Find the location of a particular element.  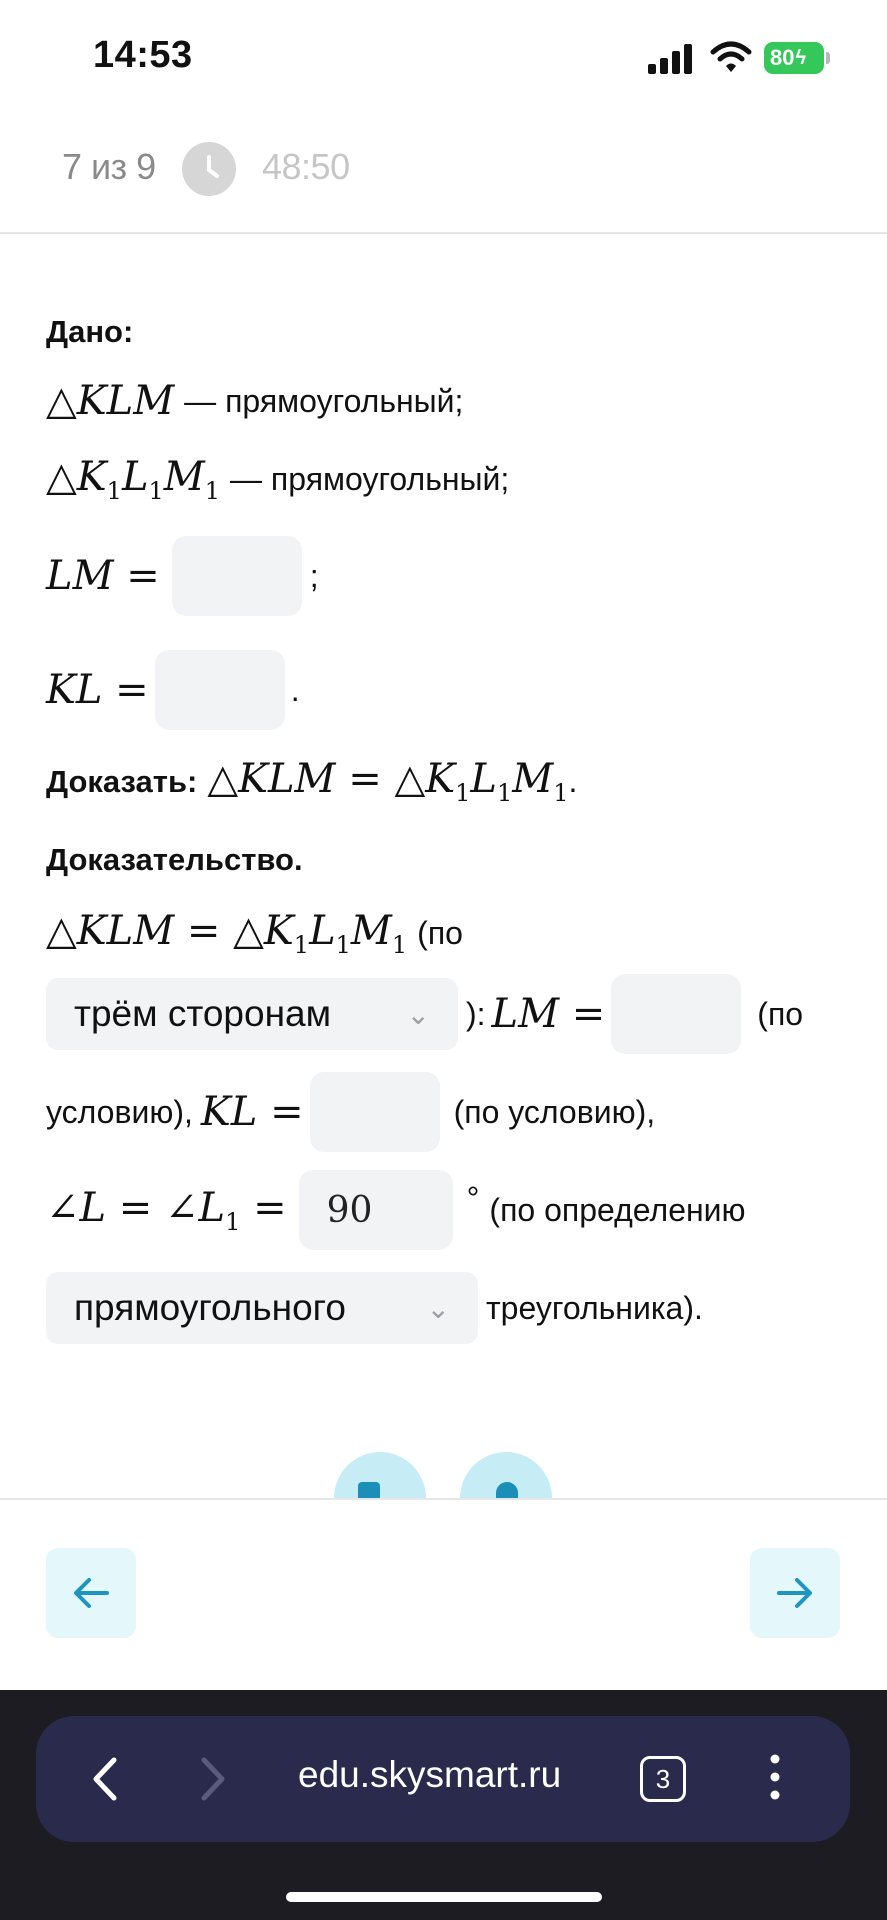

cellular-signal-icon is located at coordinates (670, 59).